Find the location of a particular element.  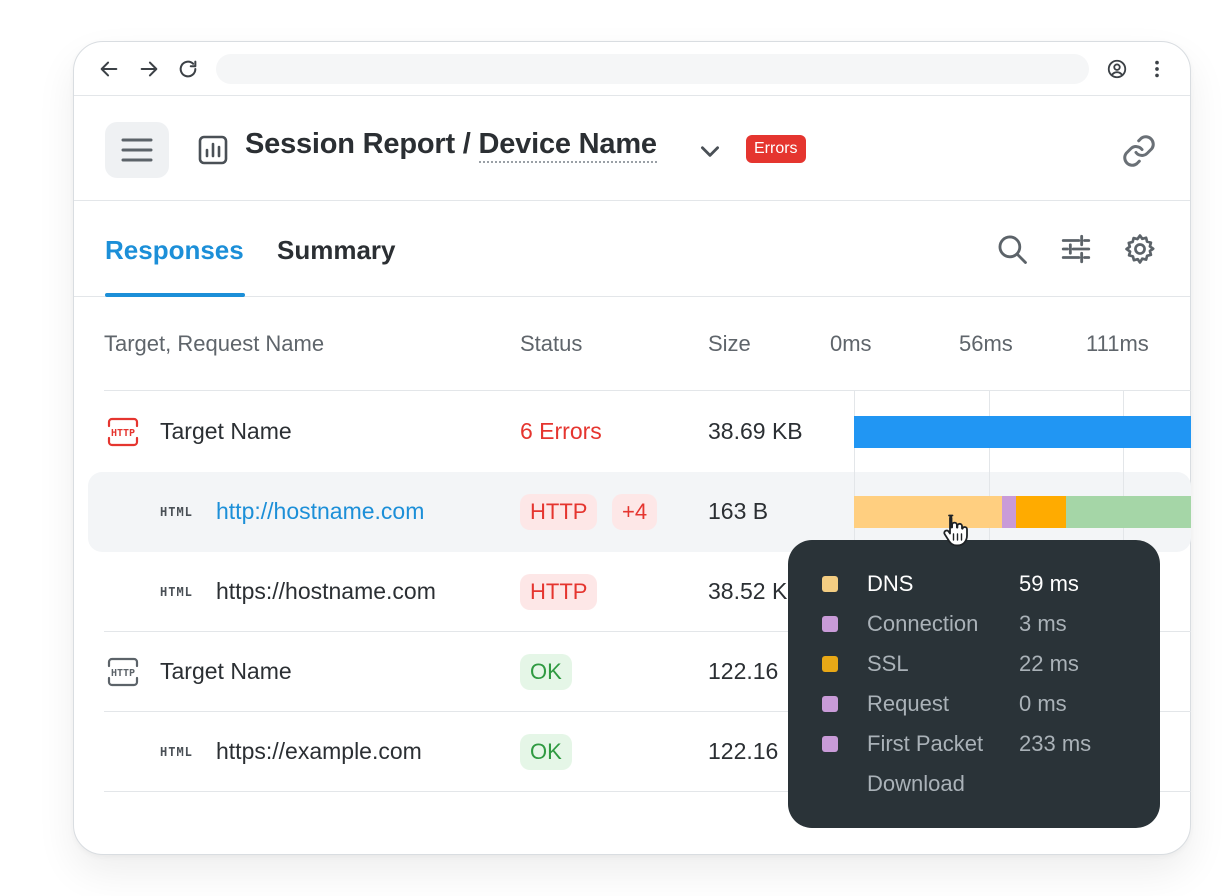

chevron-down-icon is located at coordinates (710, 151).